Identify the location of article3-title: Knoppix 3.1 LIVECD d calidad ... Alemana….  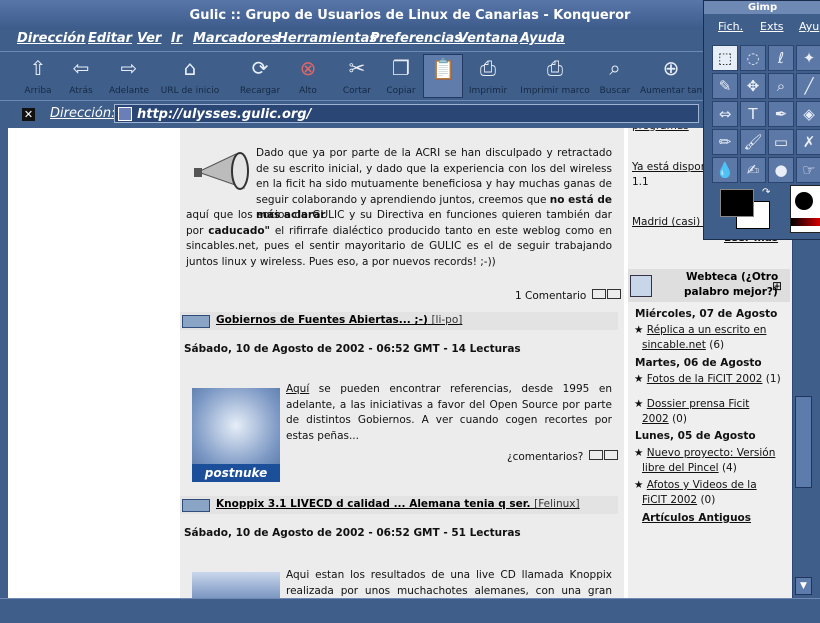
(398, 504).